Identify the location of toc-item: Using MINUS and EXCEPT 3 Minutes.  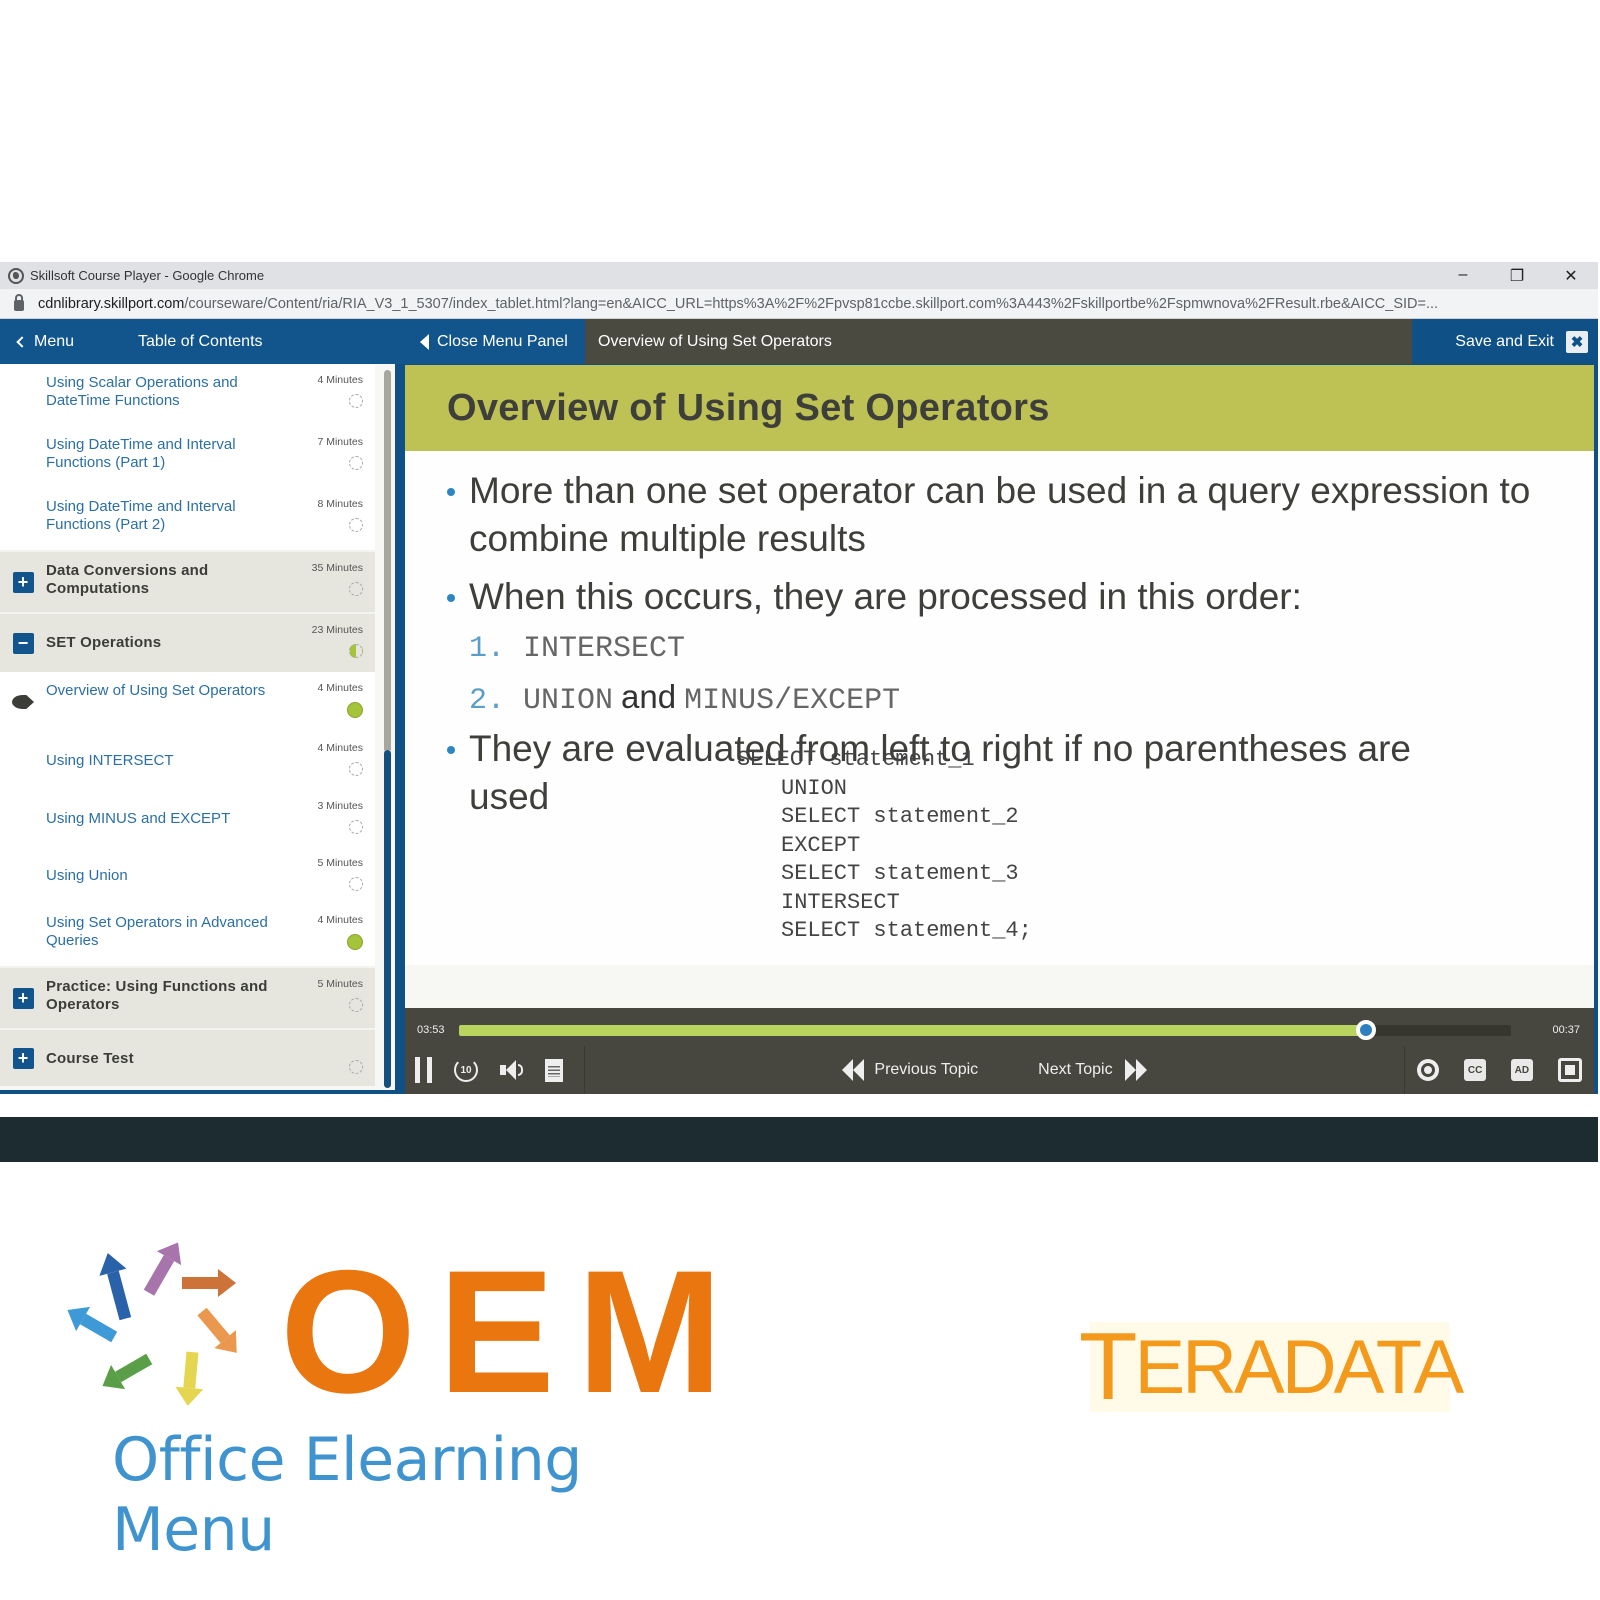
(187, 818).